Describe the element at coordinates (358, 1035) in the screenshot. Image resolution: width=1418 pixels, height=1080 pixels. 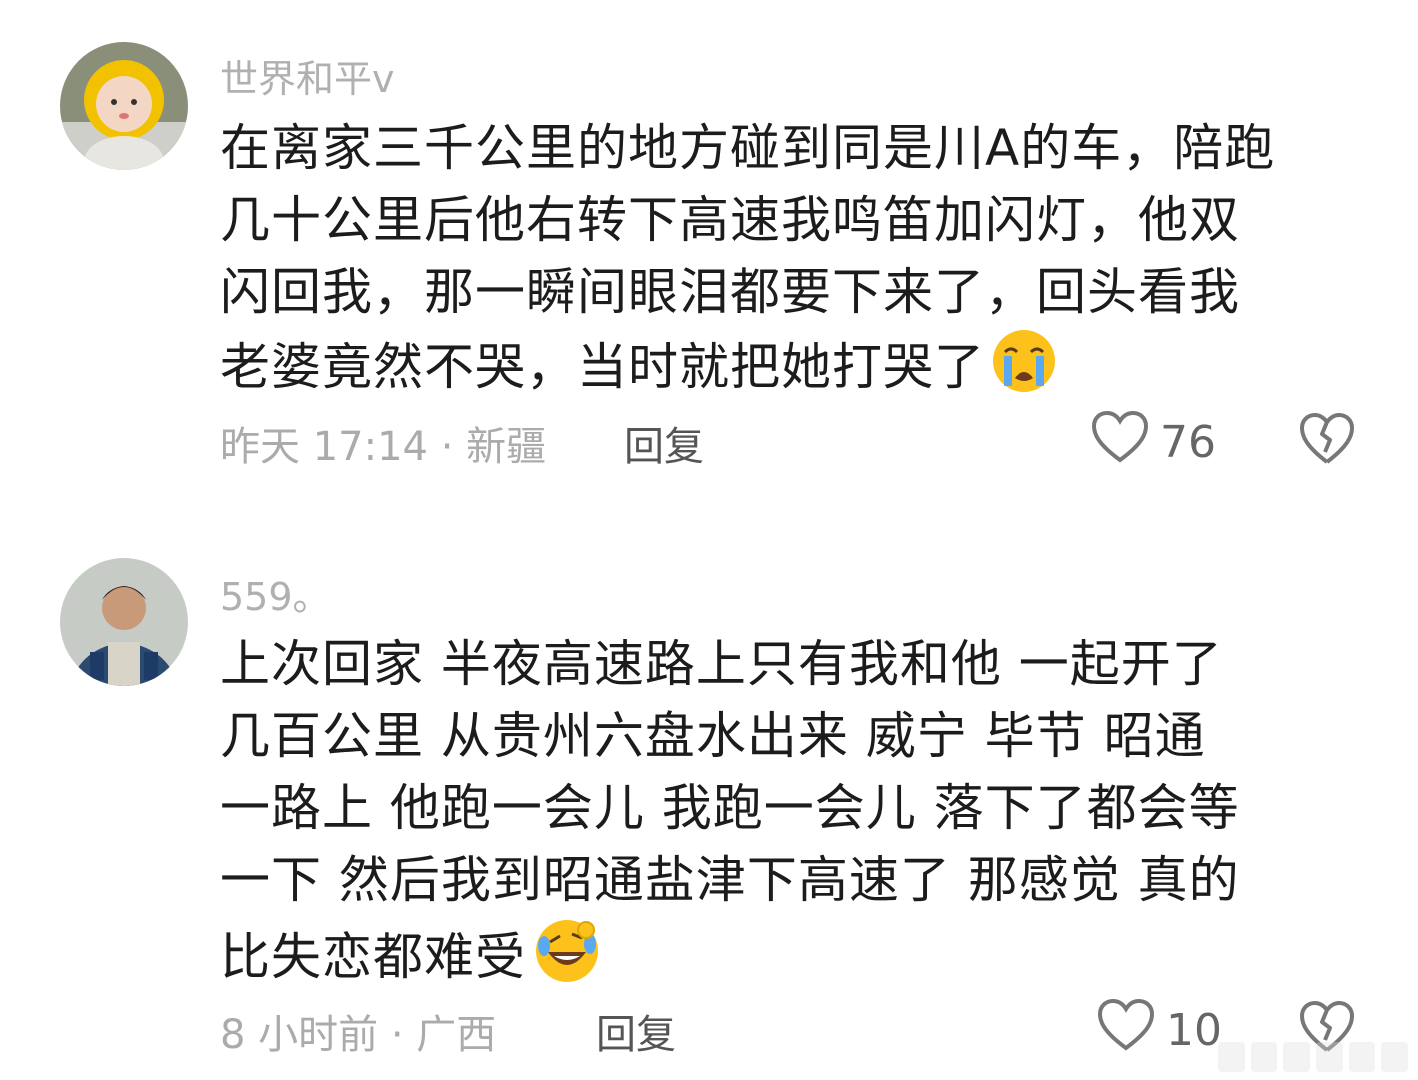
I see `comment-meta: 8 小时前 · 广西` at that location.